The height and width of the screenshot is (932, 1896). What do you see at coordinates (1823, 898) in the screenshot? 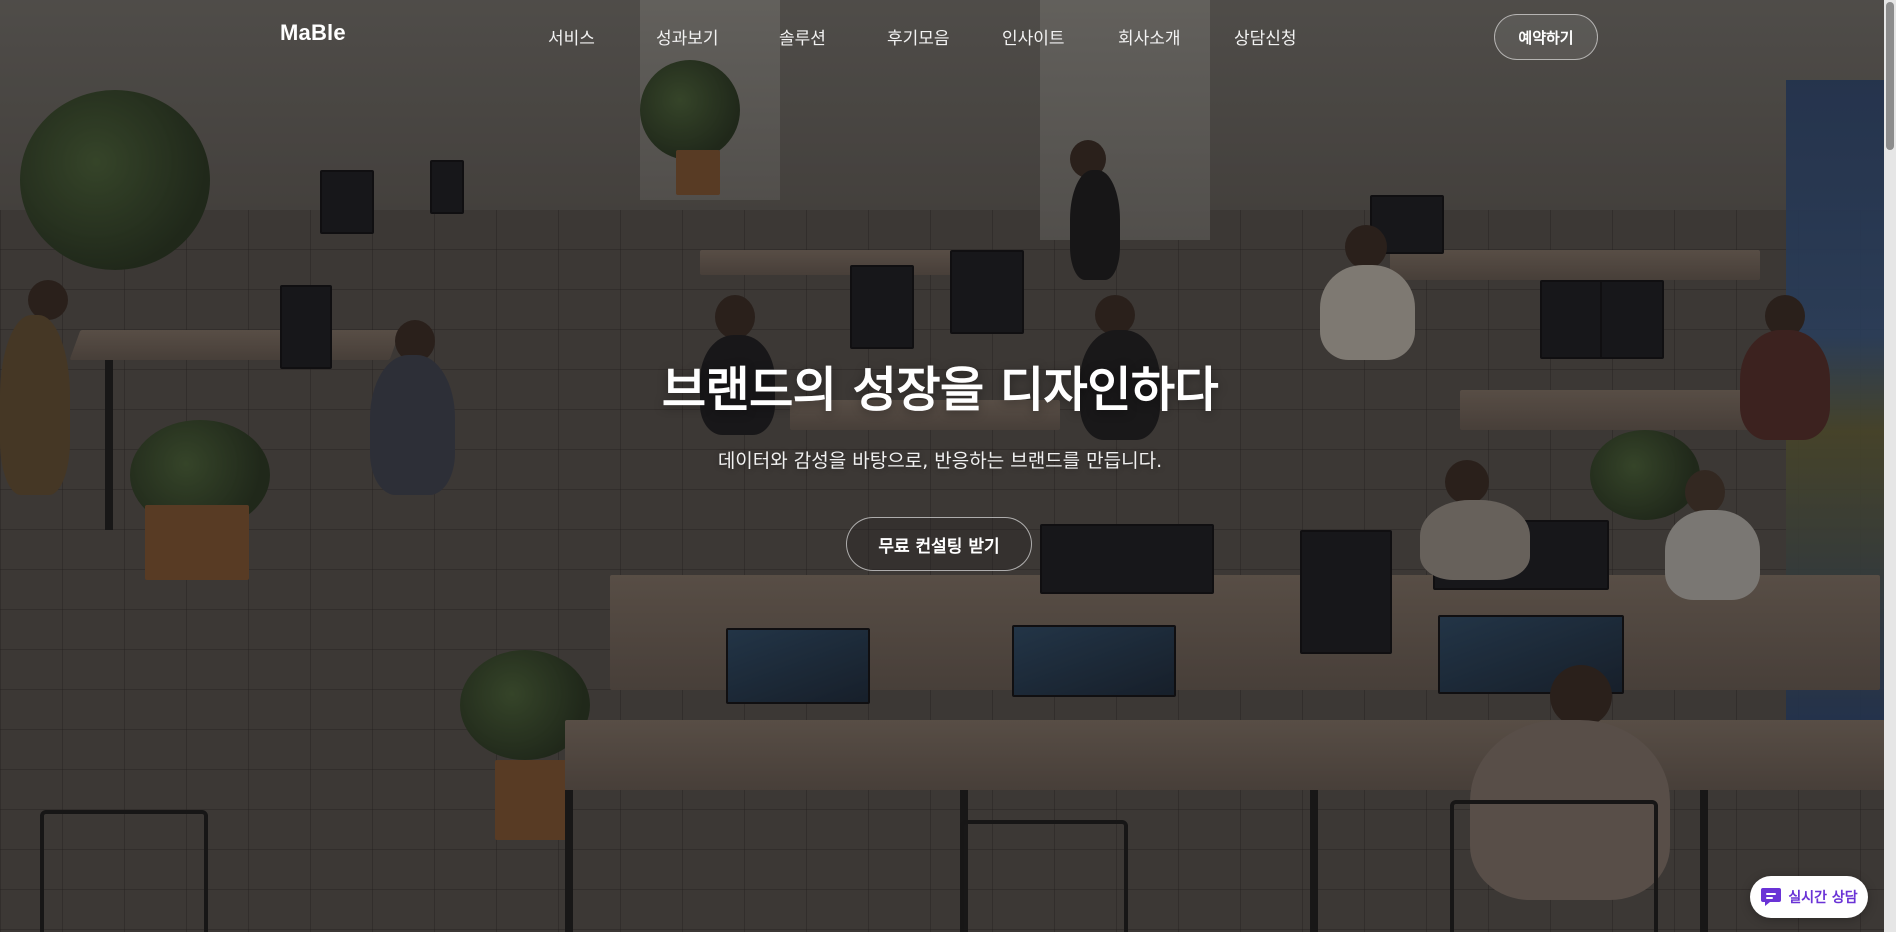
I see `live-chat-label: 실시간 상담` at bounding box center [1823, 898].